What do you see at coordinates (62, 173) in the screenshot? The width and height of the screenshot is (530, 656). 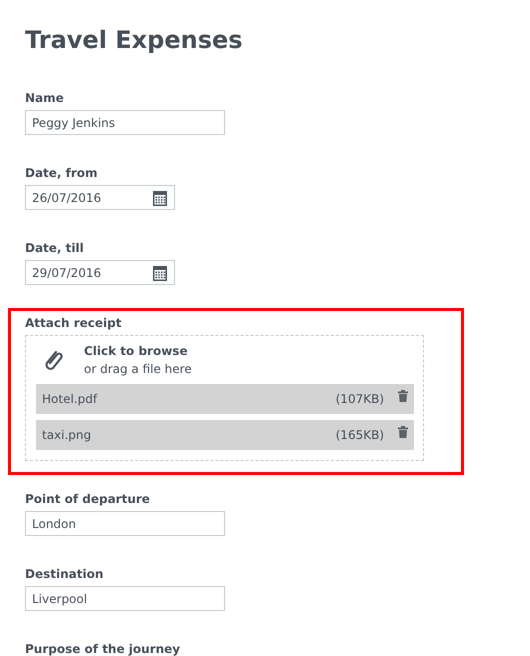 I see `field-label: Date, from` at bounding box center [62, 173].